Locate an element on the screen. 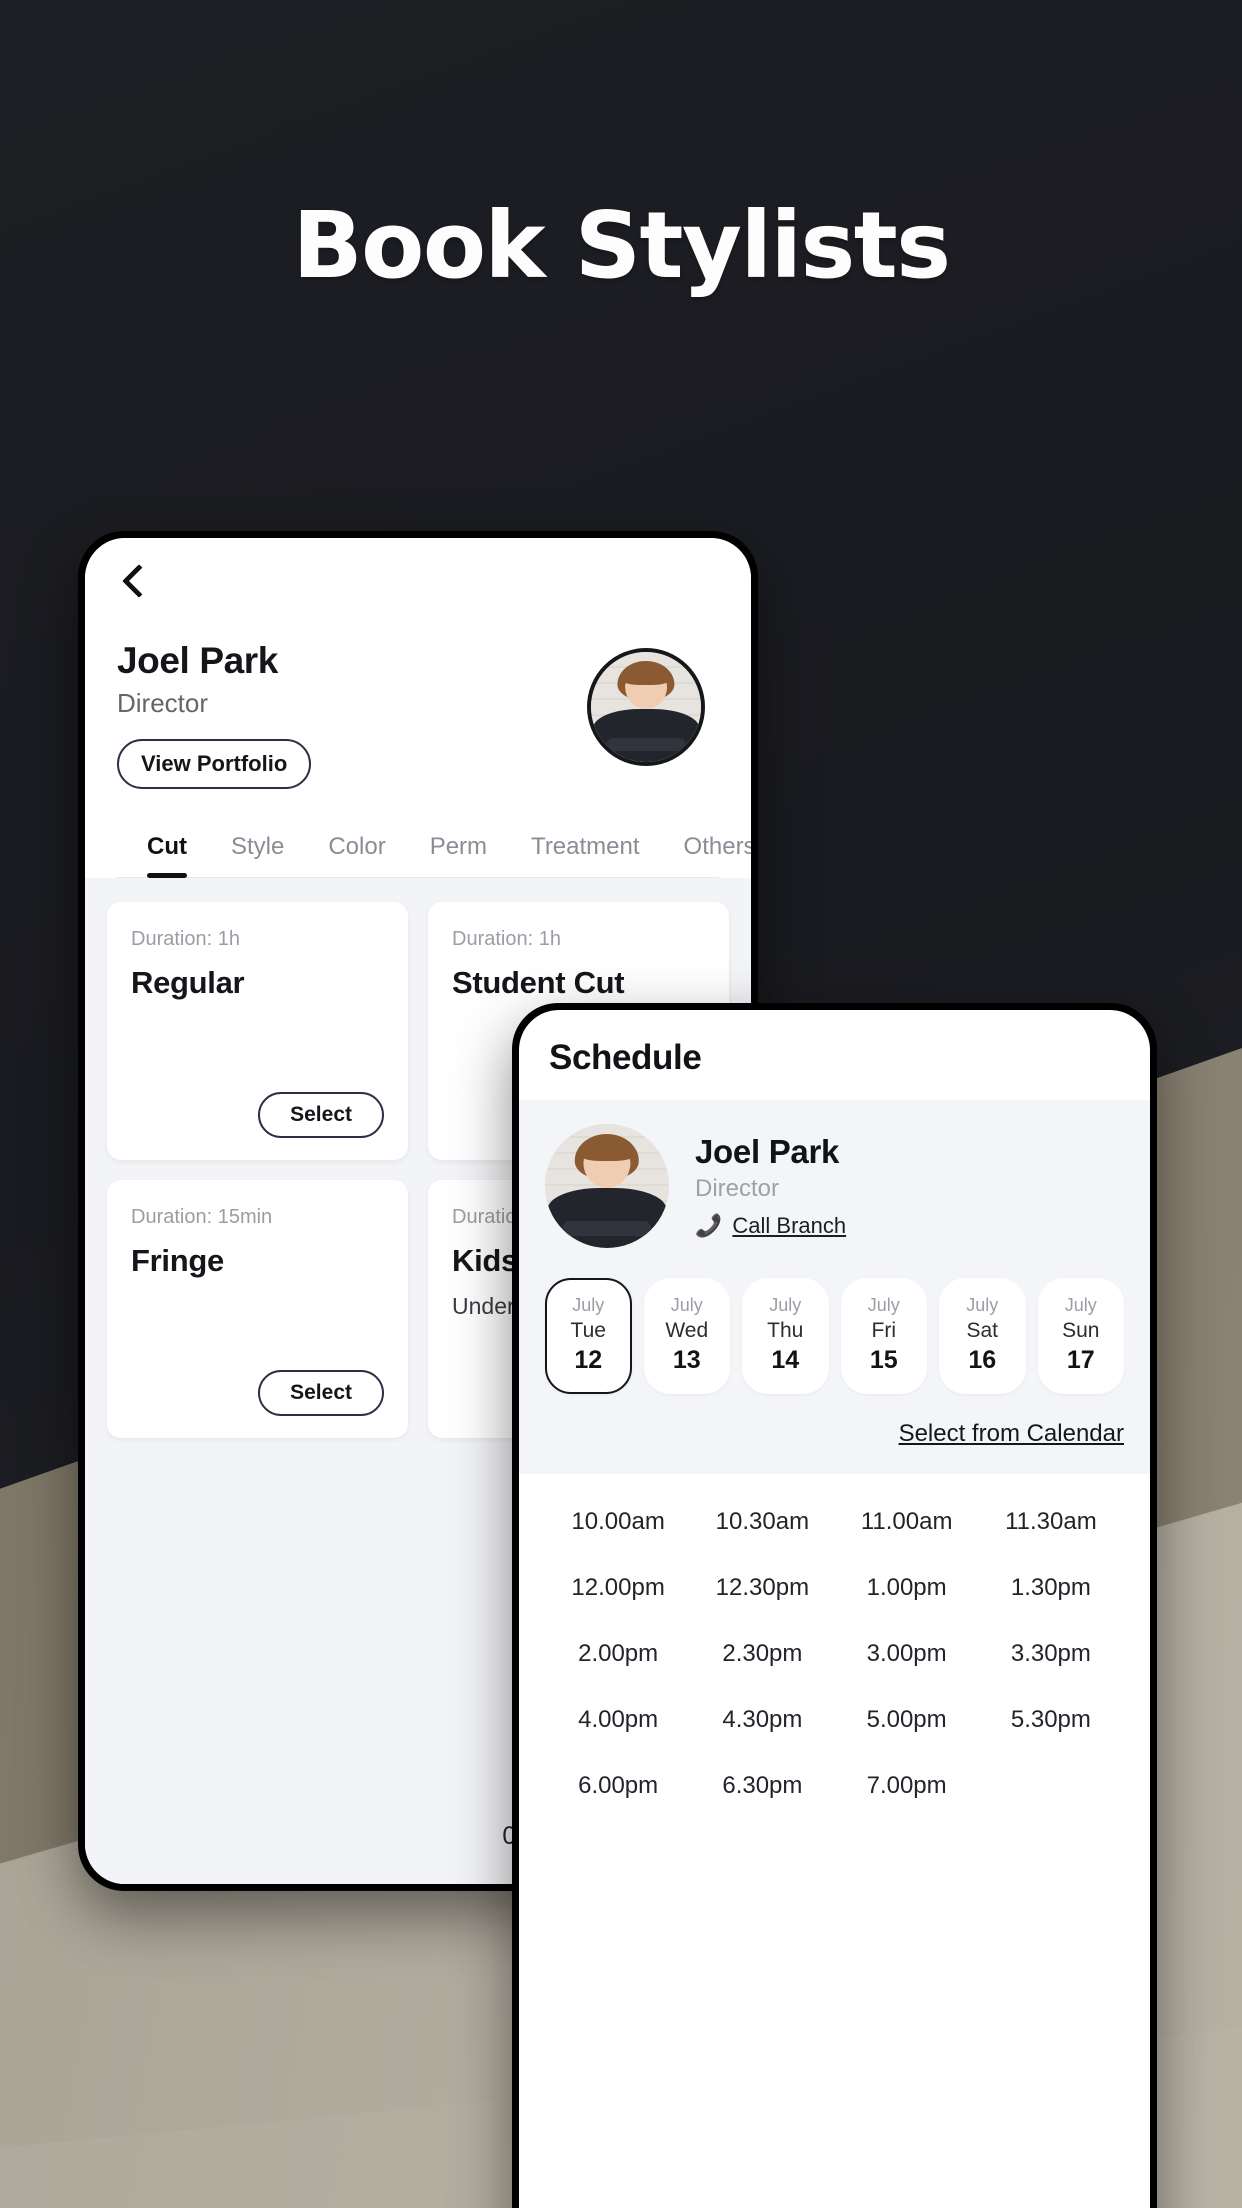 This screenshot has width=1242, height=2208. tab-treatment: Treatment is located at coordinates (596, 850).